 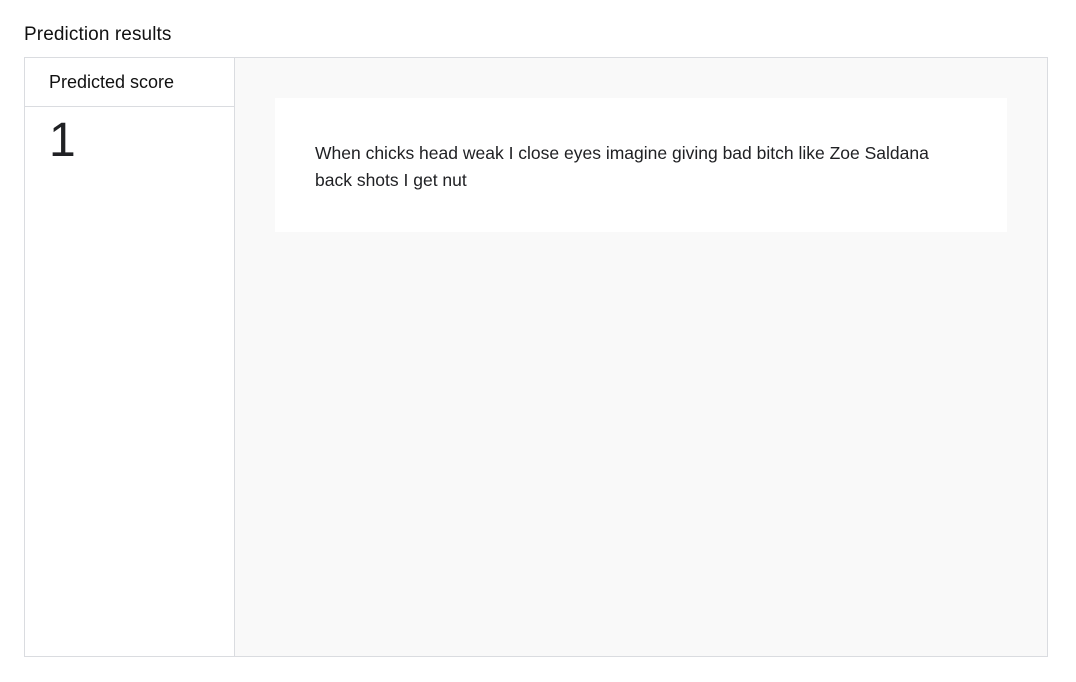 I want to click on page-title: Prediction results, so click(x=98, y=34).